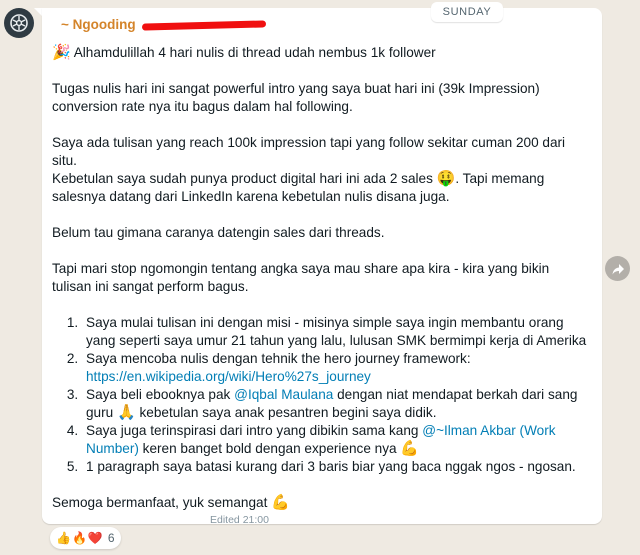 The width and height of the screenshot is (640, 555). I want to click on edited-timestamp: Edited 21:00, so click(239, 520).